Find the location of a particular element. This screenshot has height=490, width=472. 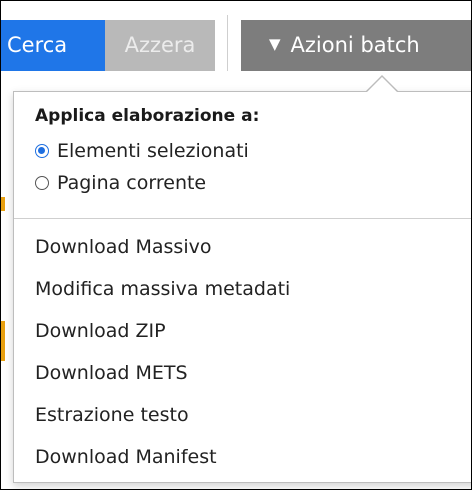

batch-actions-button: ▼ Azioni batch is located at coordinates (356, 45).